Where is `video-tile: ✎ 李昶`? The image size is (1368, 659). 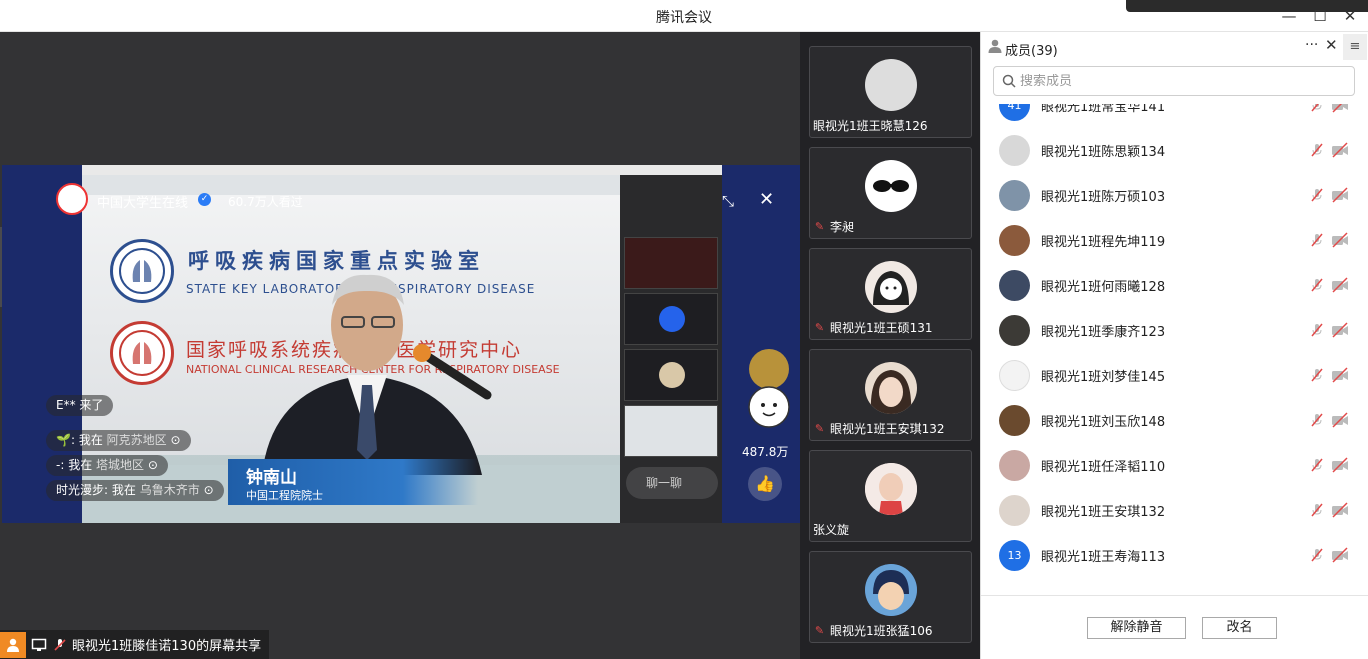
video-tile: ✎ 李昶 is located at coordinates (890, 193).